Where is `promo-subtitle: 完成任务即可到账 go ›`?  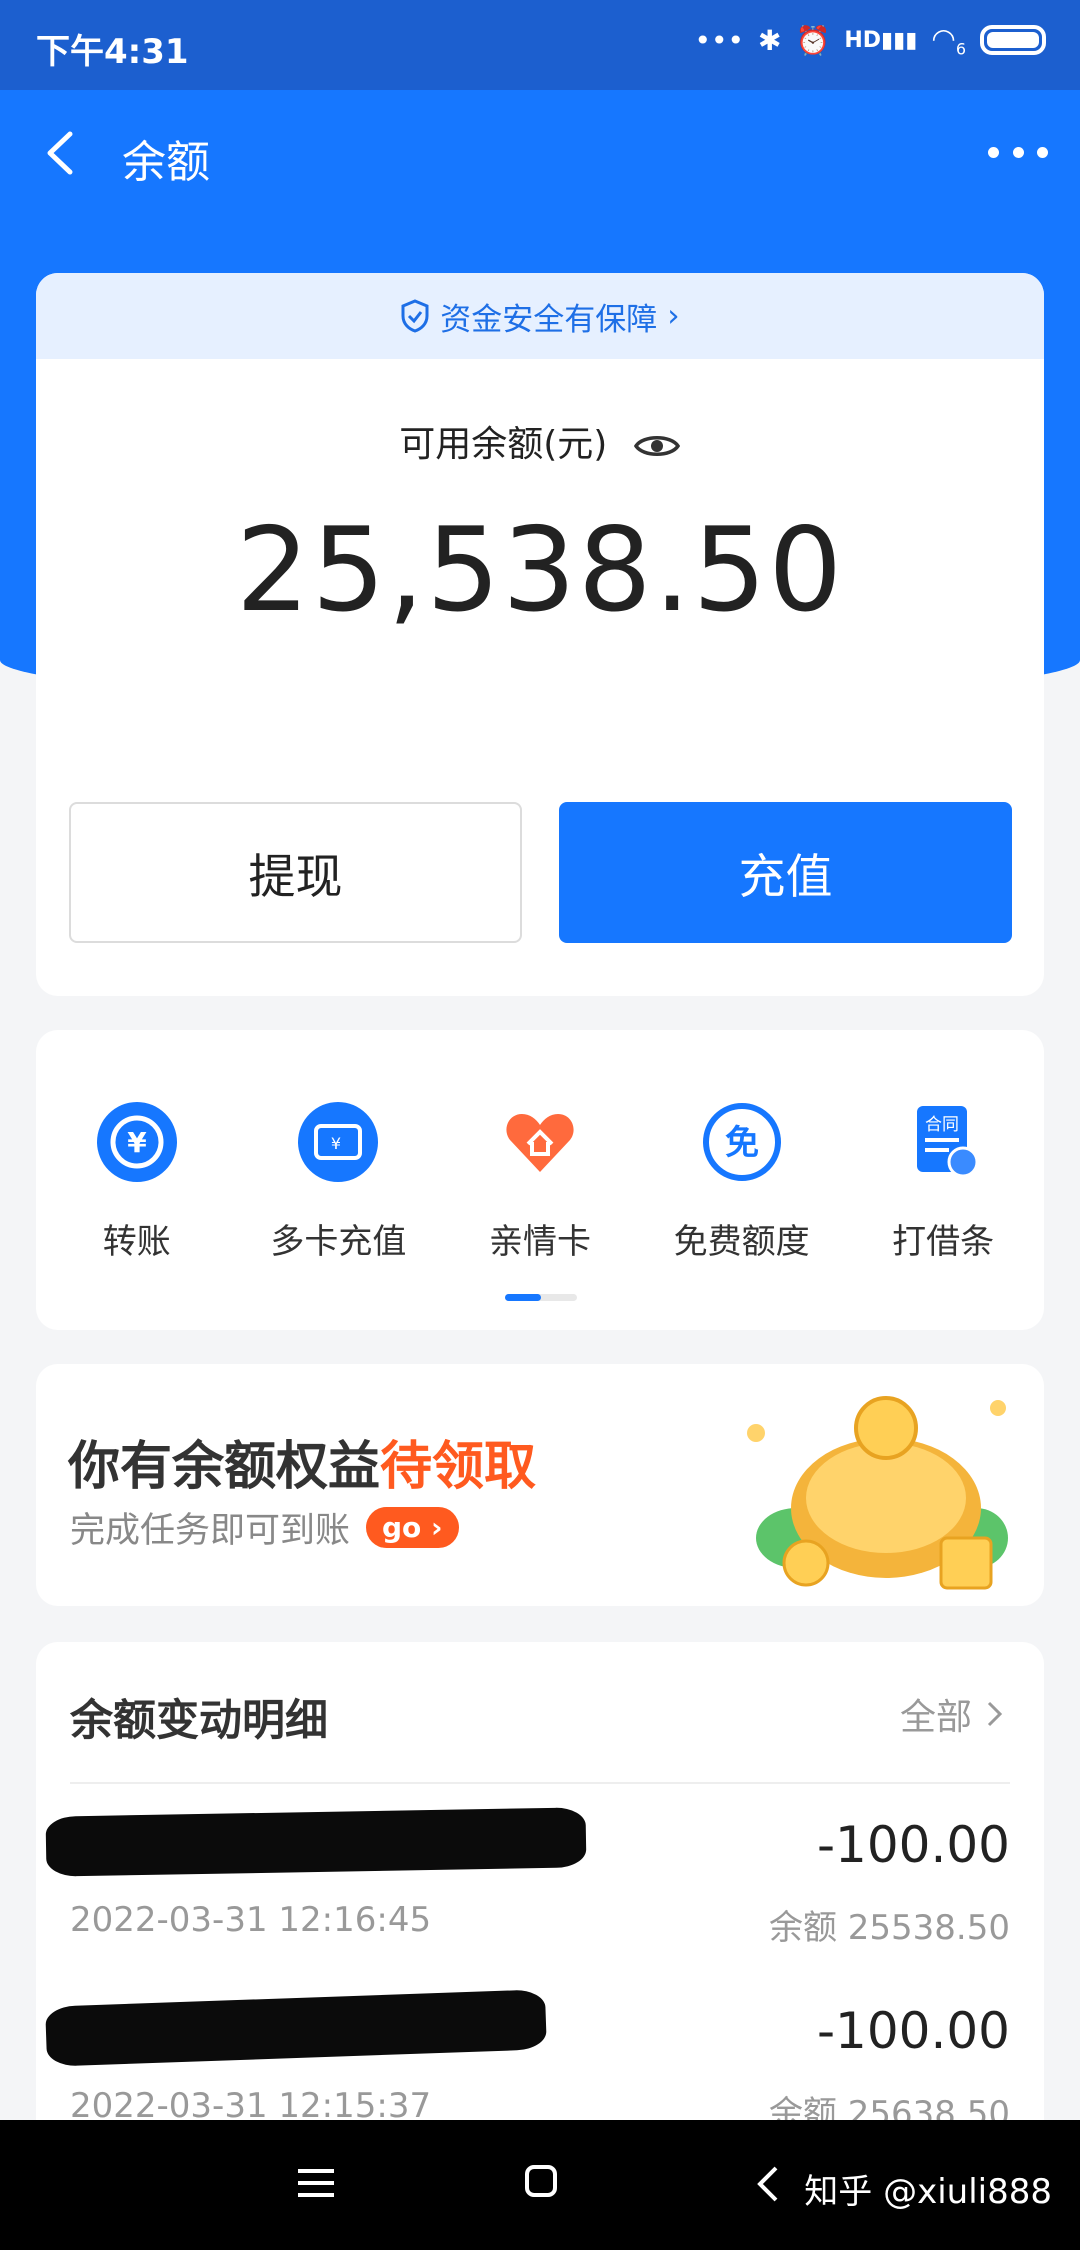
promo-subtitle: 完成任务即可到账 go › is located at coordinates (264, 1527).